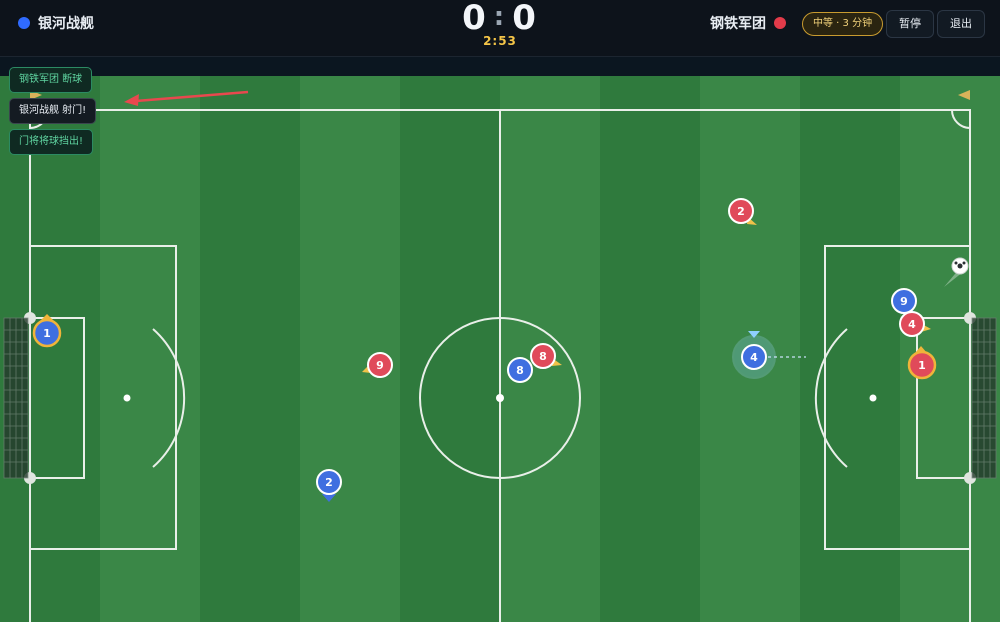 This screenshot has height=622, width=1000. What do you see at coordinates (500, 67) in the screenshot?
I see `pitch-top-strip` at bounding box center [500, 67].